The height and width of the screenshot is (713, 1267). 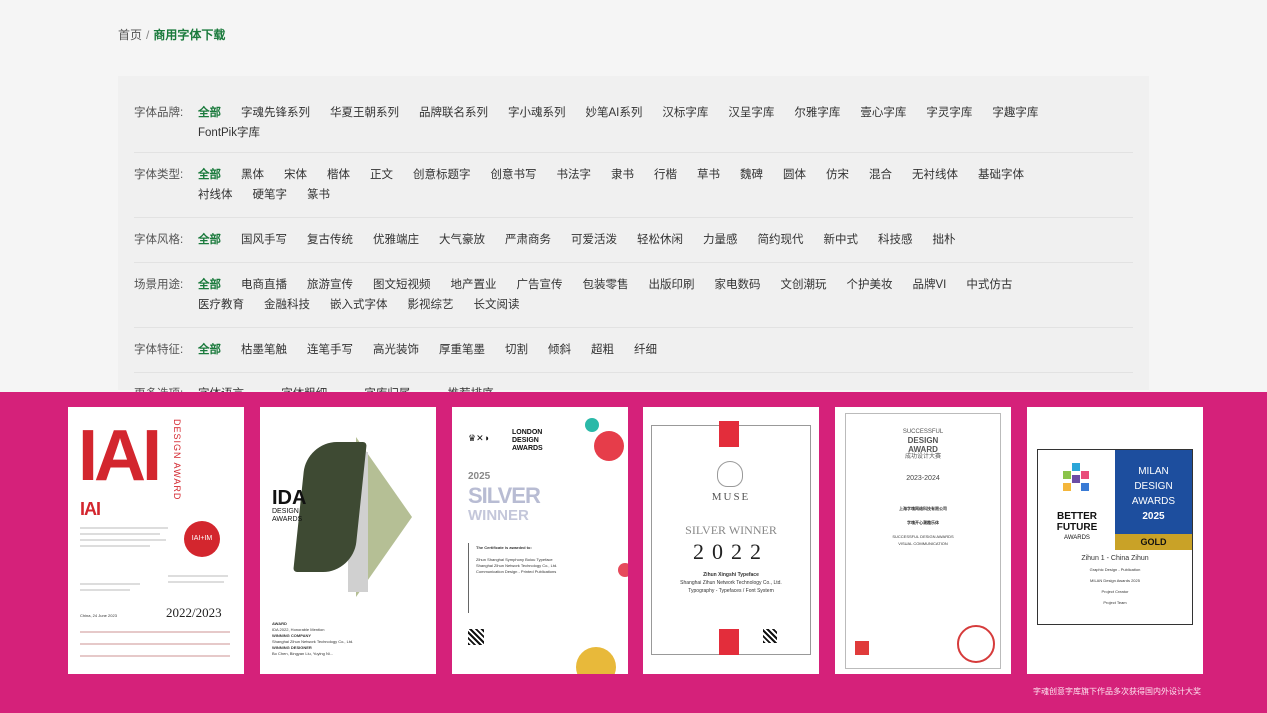 I want to click on filter-option: 高光装饰, so click(x=396, y=350).